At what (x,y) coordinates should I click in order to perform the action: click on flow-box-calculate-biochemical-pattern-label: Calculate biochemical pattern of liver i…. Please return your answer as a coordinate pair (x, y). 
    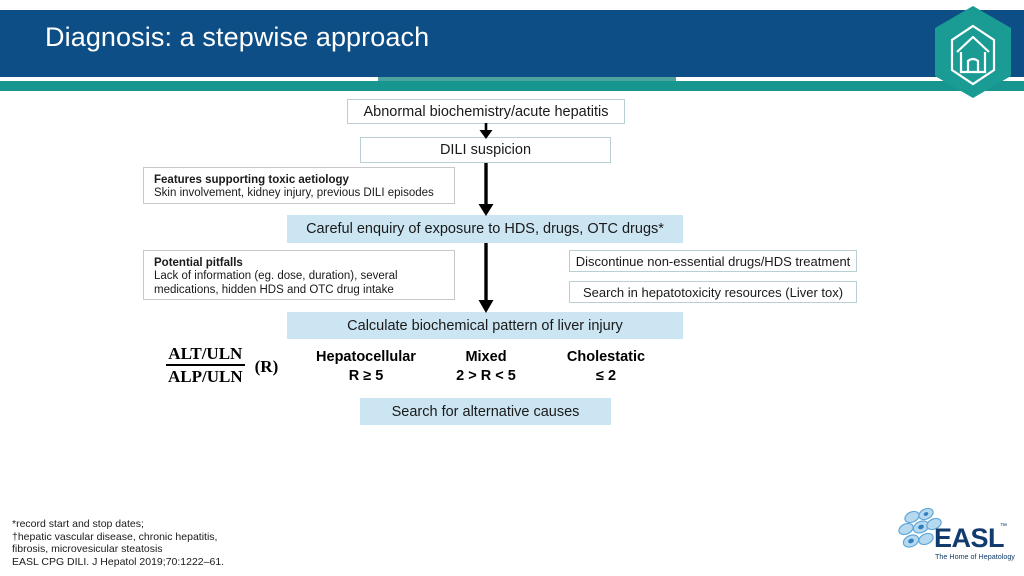
    Looking at the image, I should click on (485, 325).